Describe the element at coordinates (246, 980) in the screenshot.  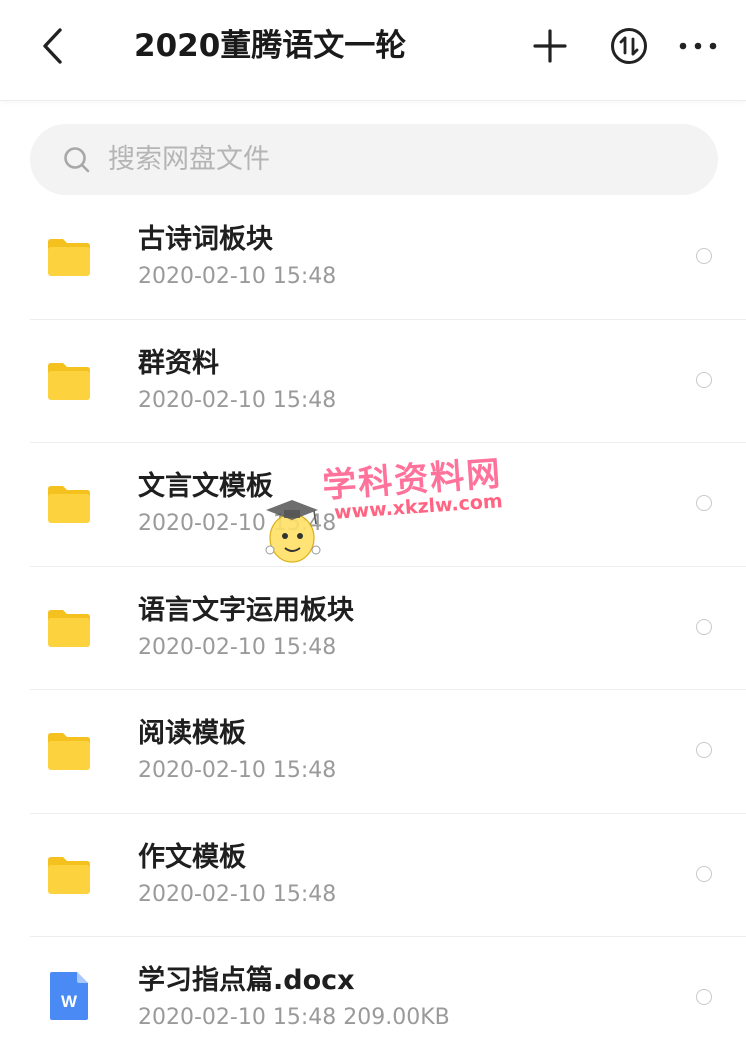
I see `file-name: 学习指点篇.docx` at that location.